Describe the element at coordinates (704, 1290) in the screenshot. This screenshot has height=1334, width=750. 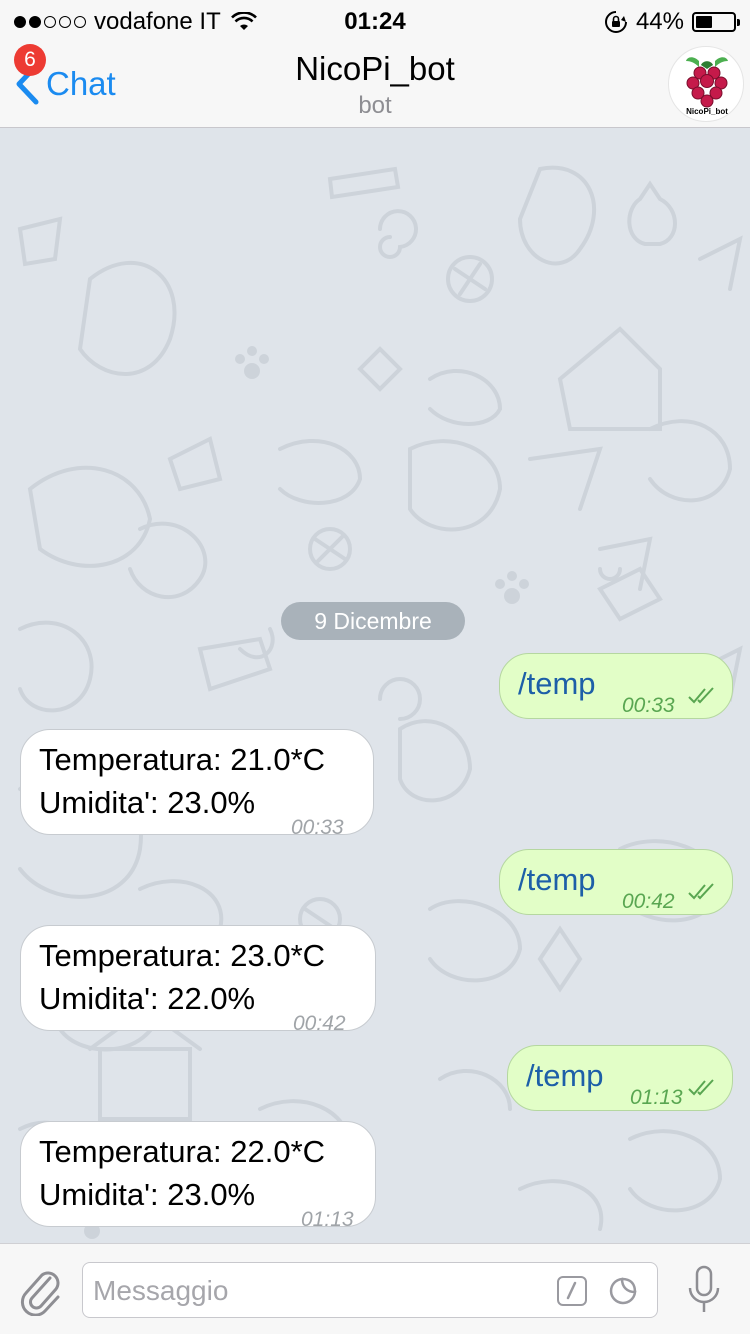
I see `microphone-icon` at that location.